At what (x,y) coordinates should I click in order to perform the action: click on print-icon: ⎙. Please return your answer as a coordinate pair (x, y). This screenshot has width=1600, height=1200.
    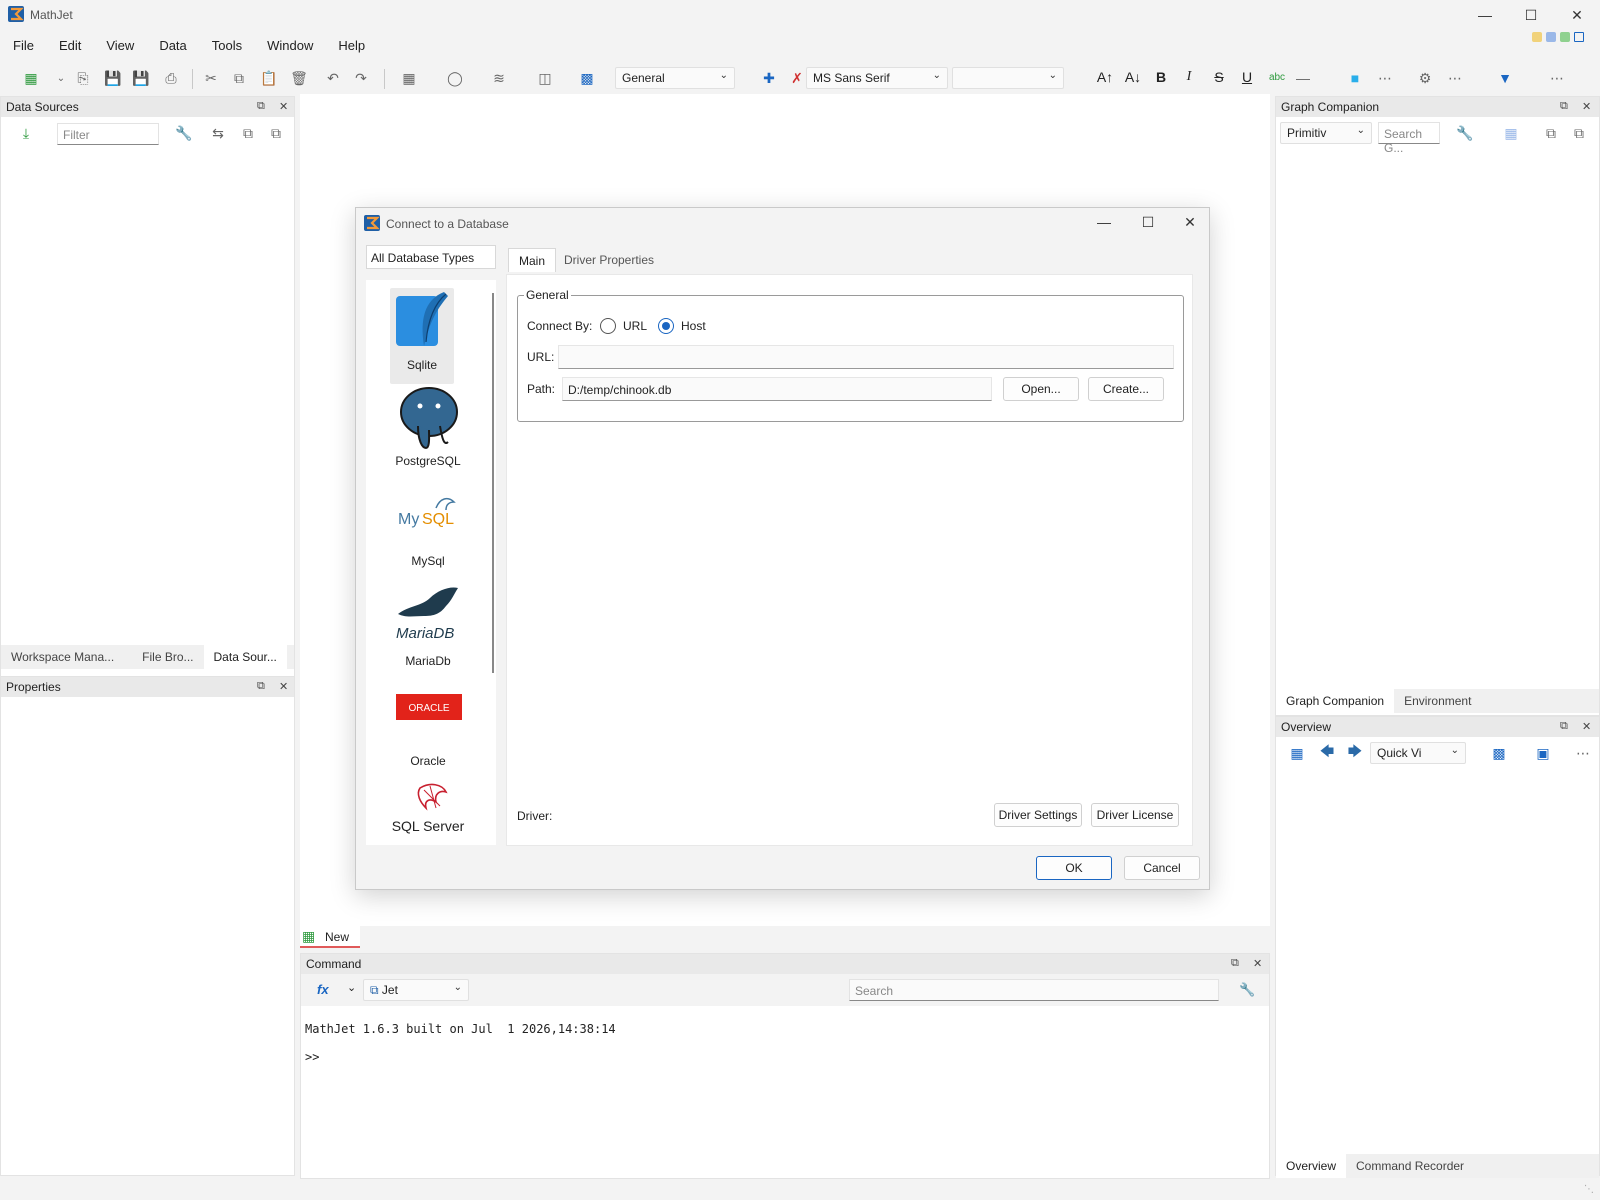
    Looking at the image, I should click on (171, 78).